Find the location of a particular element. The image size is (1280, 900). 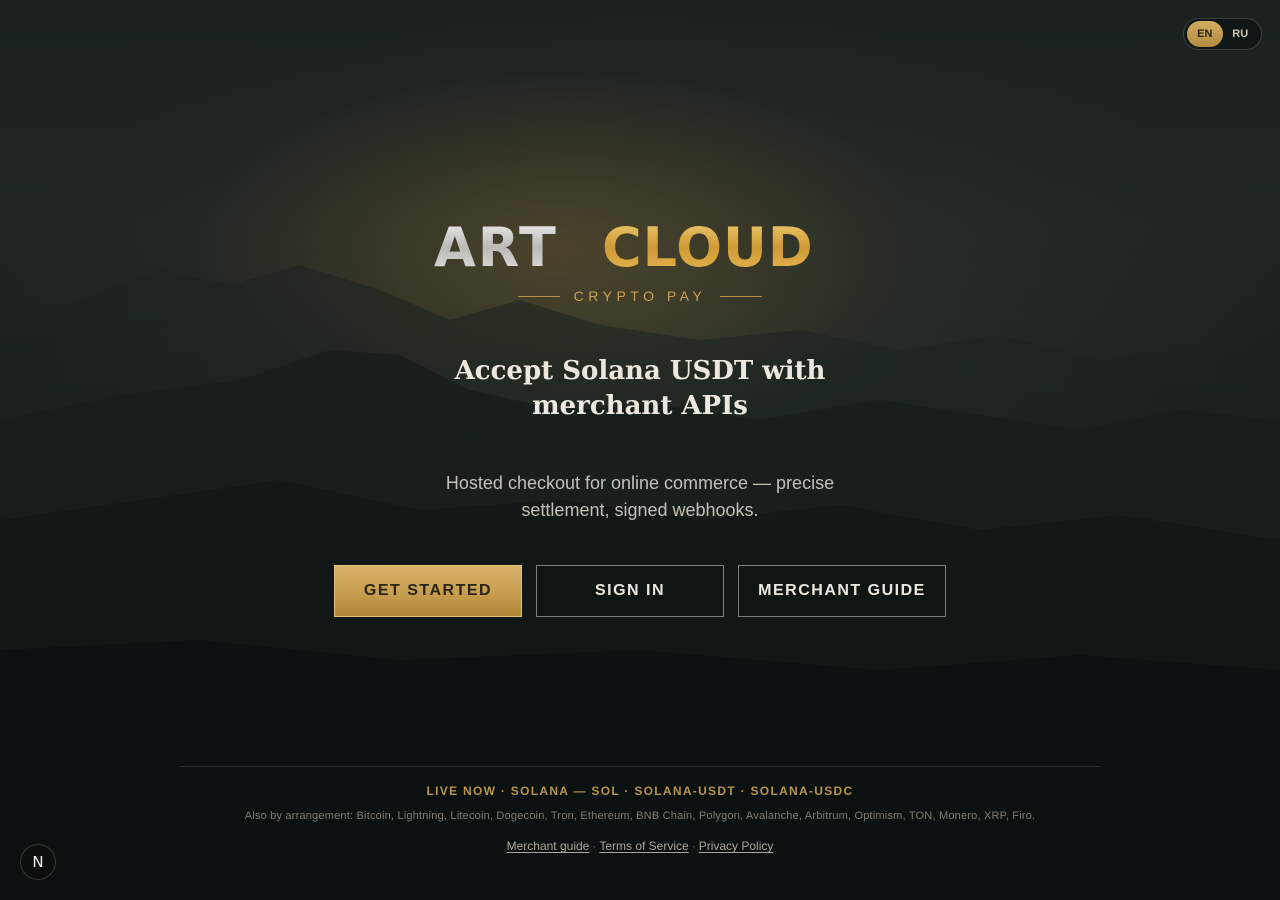

tagline-divider-right is located at coordinates (741, 296).